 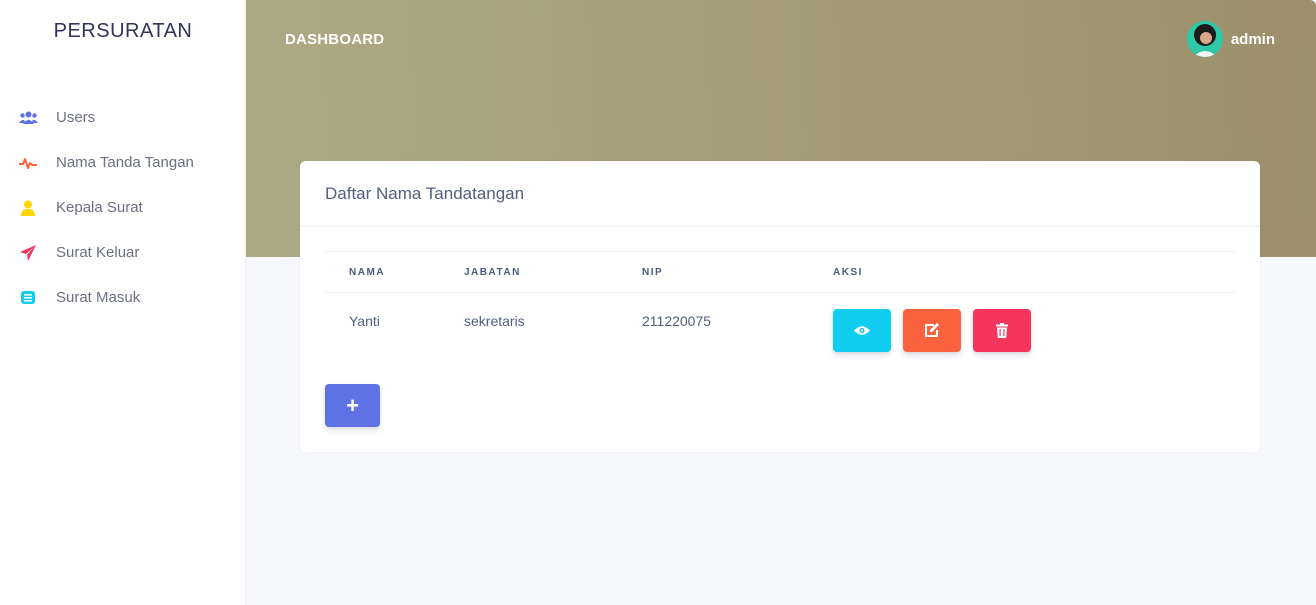 What do you see at coordinates (28, 253) in the screenshot?
I see `send-icon` at bounding box center [28, 253].